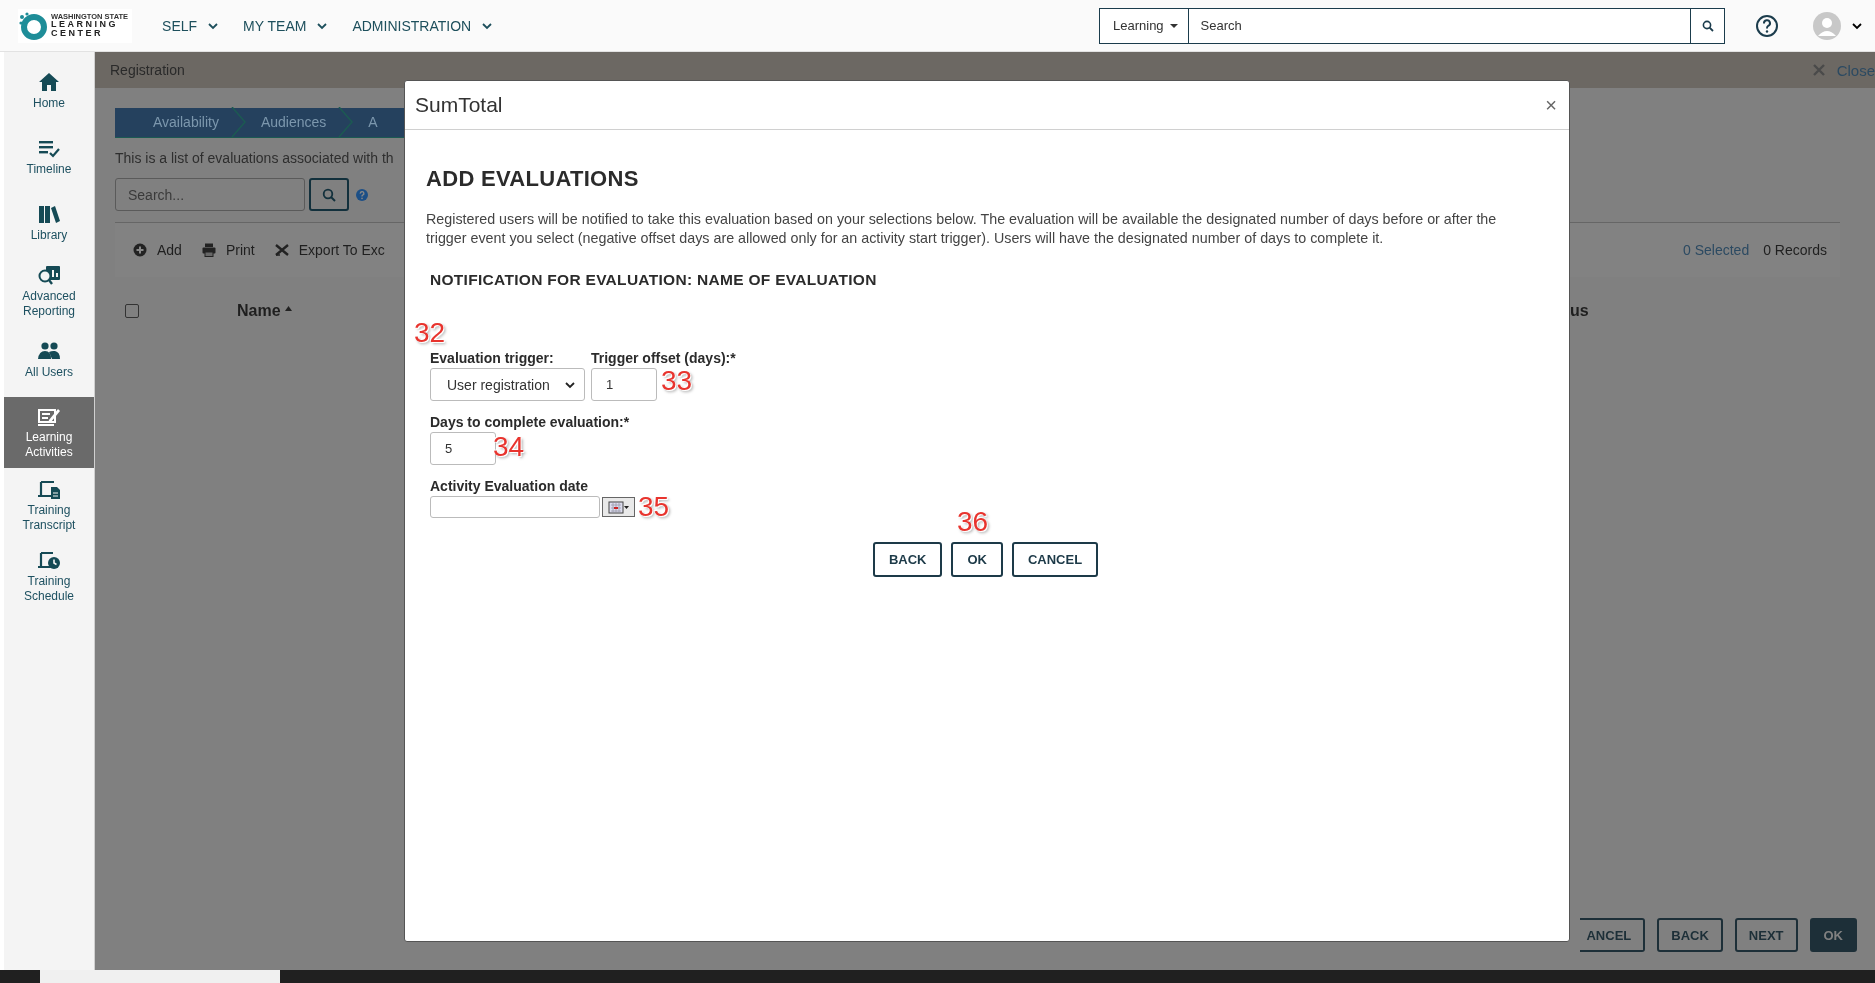  What do you see at coordinates (281, 250) in the screenshot?
I see `cross-icon` at bounding box center [281, 250].